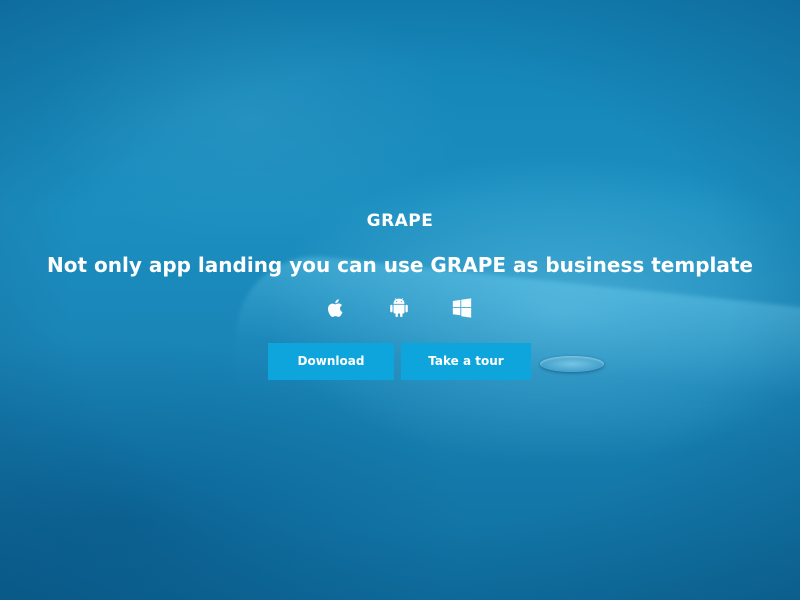  Describe the element at coordinates (466, 361) in the screenshot. I see `take-a-tour-button: Take a tour` at that location.